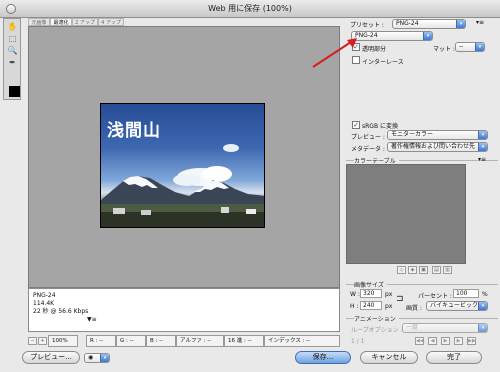  I want to click on metadata-value: 著作権情報および問い合わせ先, so click(433, 146).